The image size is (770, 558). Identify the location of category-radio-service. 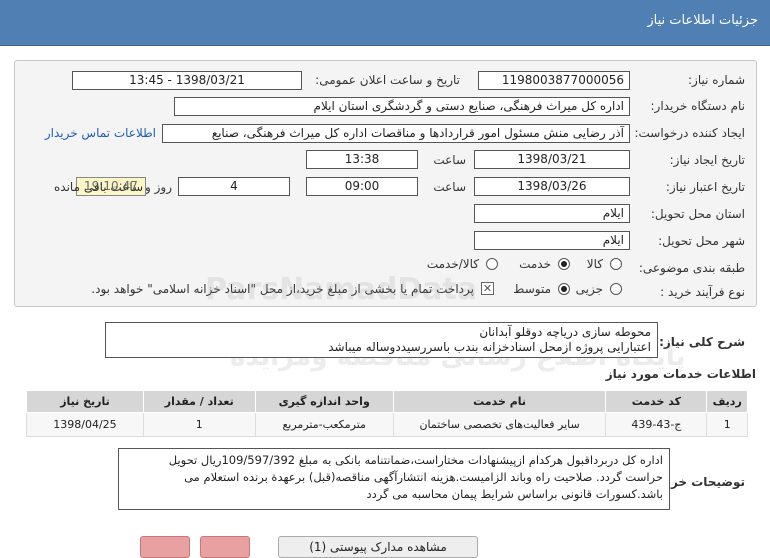
(564, 264).